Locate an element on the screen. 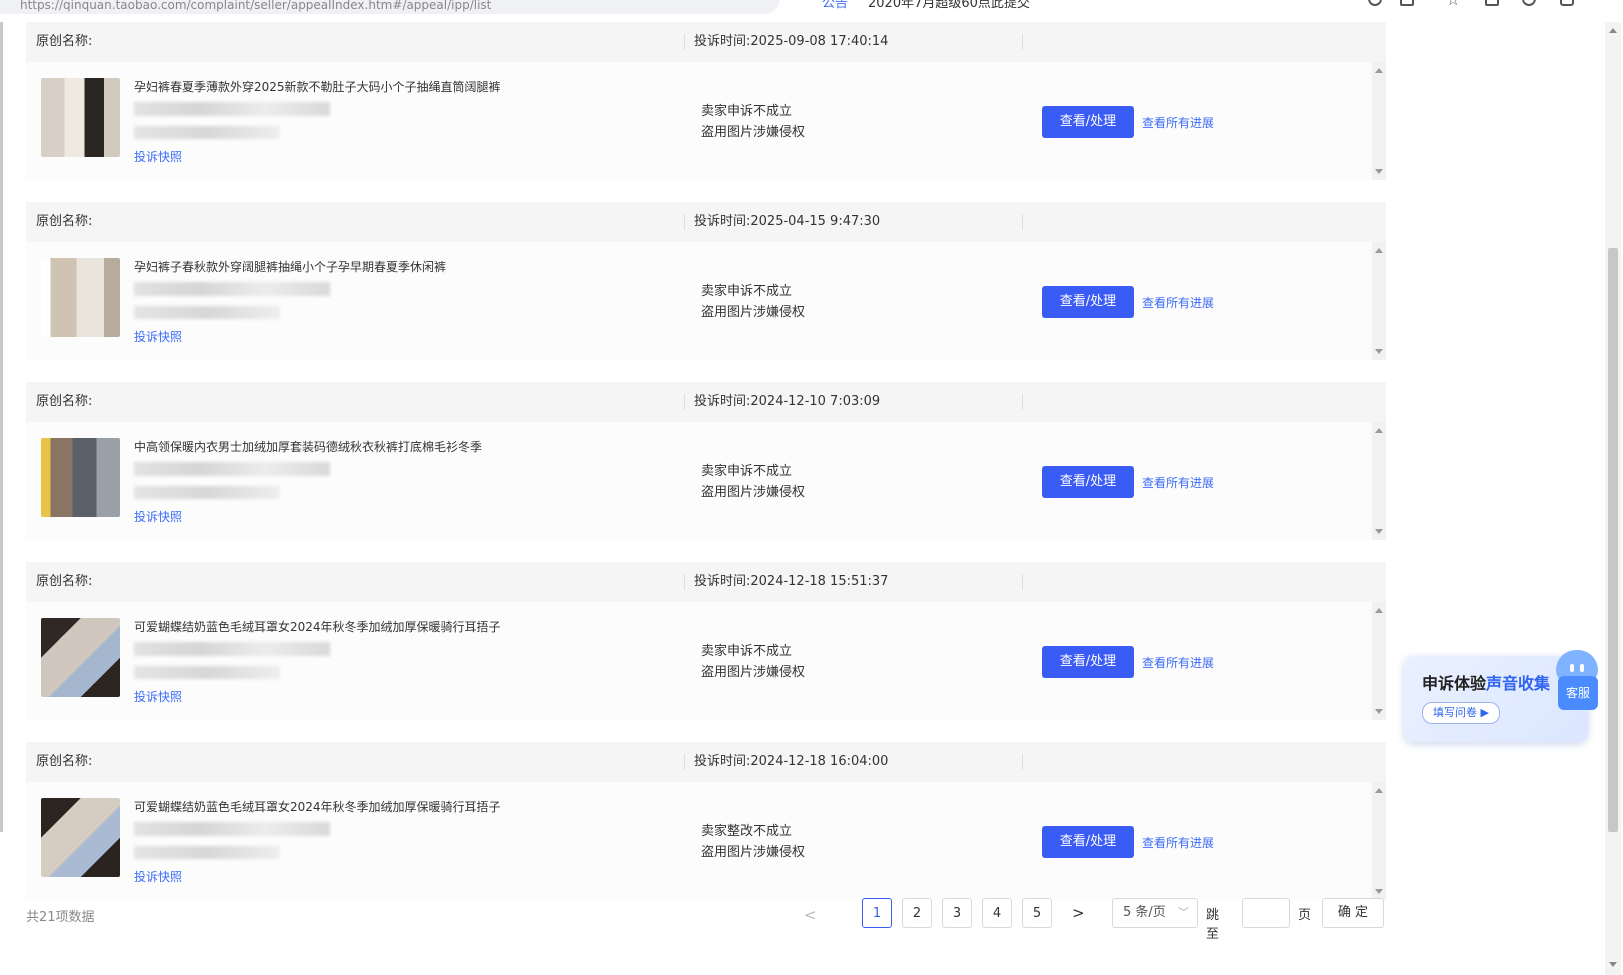 The image size is (1623, 975). product-name: 中高领保暖内衣男士加绒加厚套装码德绒秋衣秋裤打底棉毛衫冬季 is located at coordinates (308, 447).